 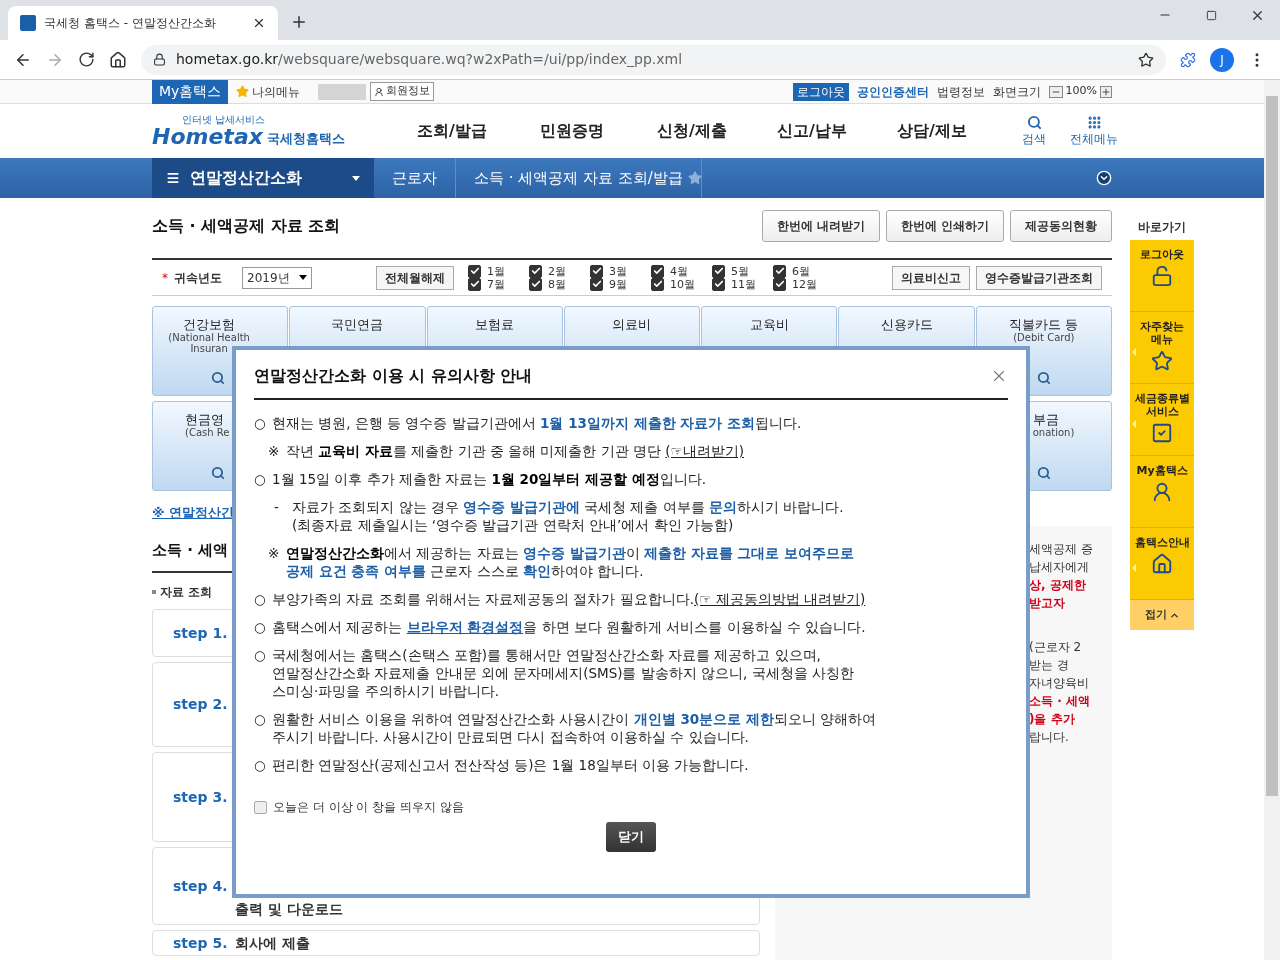 What do you see at coordinates (429, 59) in the screenshot?
I see `url-text: hometax.go.kr/websquare/websquare.wq?w2xPath=/ui/pp/index_pp.xml` at bounding box center [429, 59].